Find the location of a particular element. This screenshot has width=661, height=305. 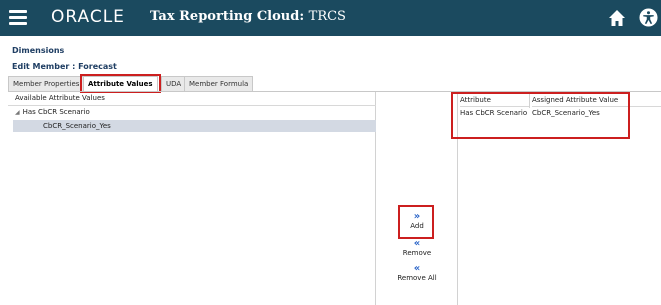

tree-node-has-cbcr-scenario: ◢ Has CbCR Scenario is located at coordinates (52, 112).